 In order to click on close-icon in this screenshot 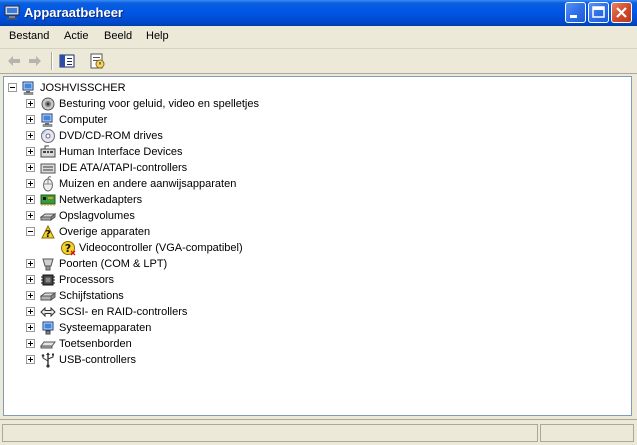, I will do `click(621, 12)`.